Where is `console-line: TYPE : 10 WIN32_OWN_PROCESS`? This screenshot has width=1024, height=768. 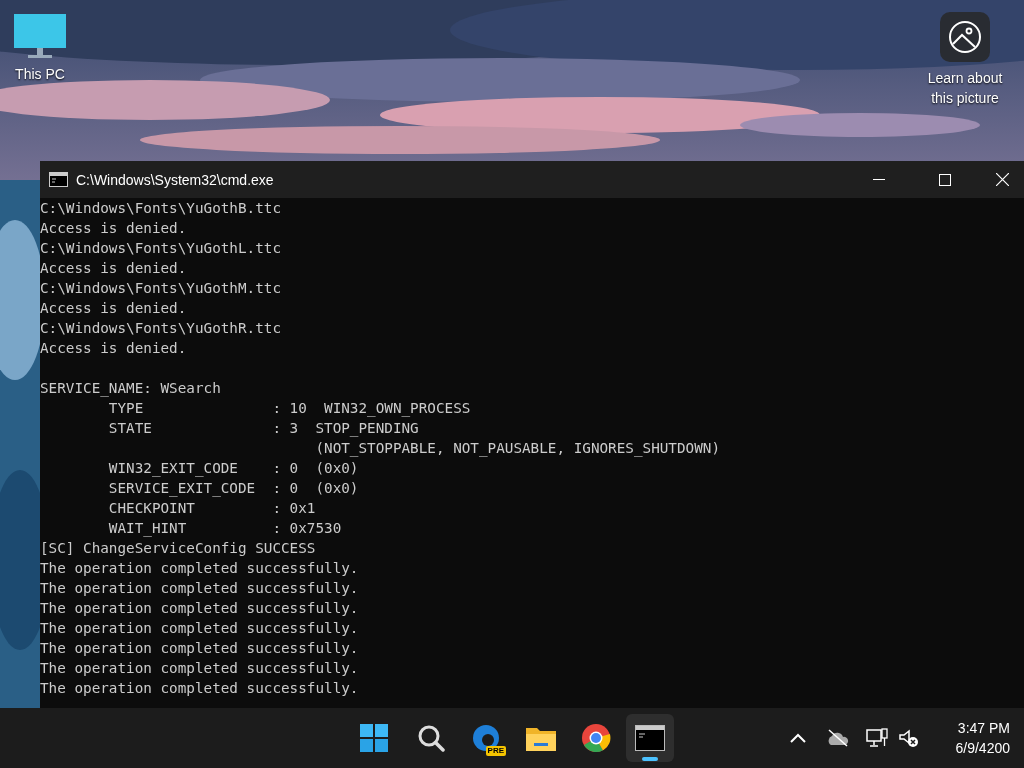
console-line: TYPE : 10 WIN32_OWN_PROCESS is located at coordinates (289, 408).